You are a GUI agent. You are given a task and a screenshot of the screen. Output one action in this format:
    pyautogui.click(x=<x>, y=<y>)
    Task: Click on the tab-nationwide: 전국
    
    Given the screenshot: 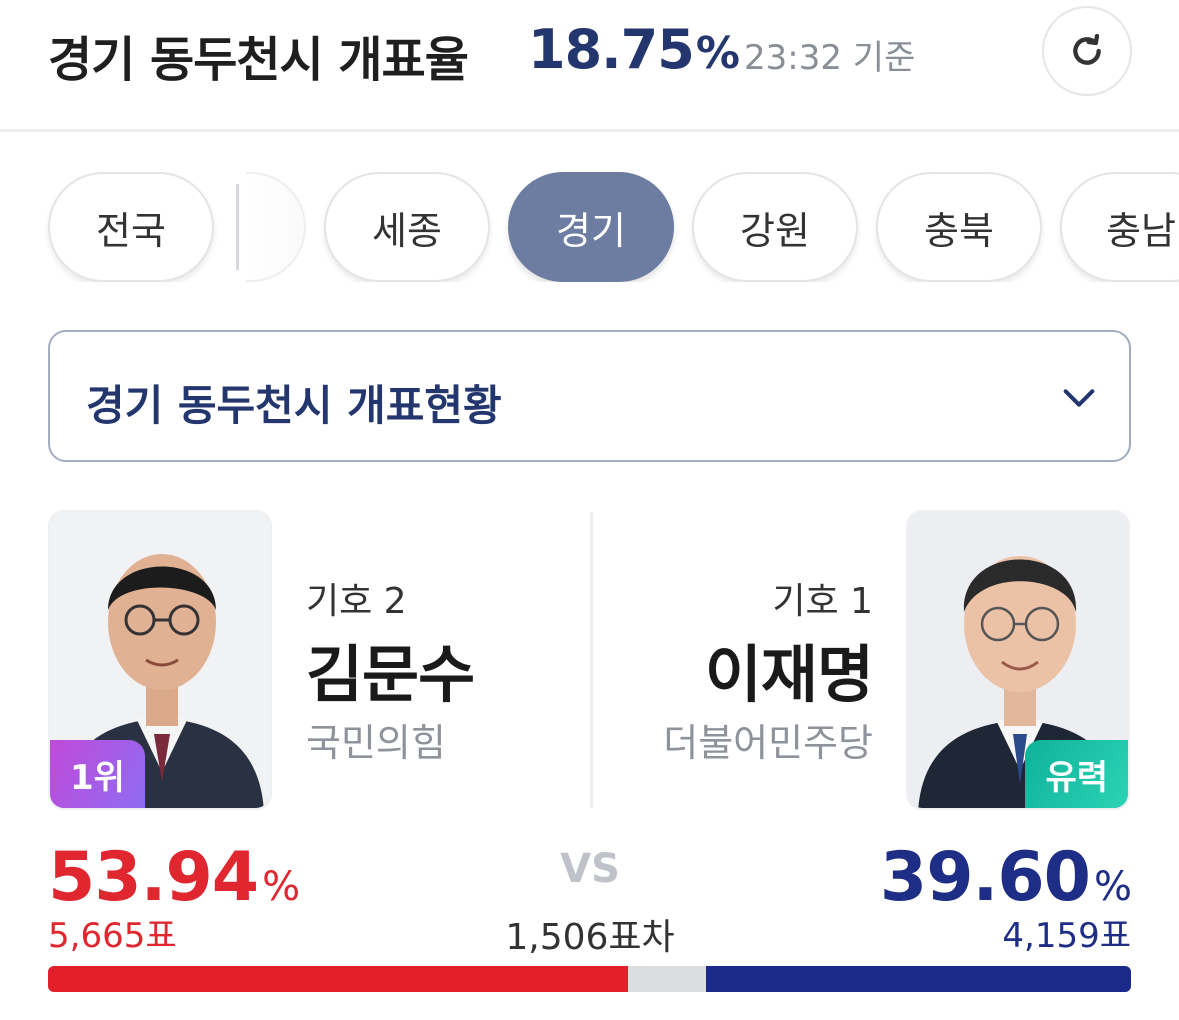 What is the action you would take?
    pyautogui.click(x=131, y=227)
    